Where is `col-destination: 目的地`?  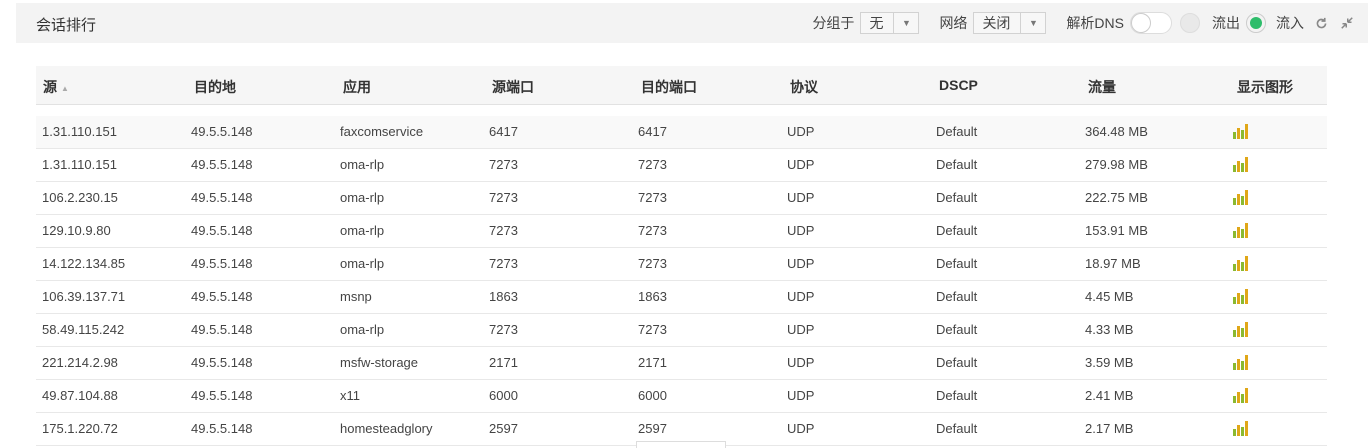 col-destination: 目的地 is located at coordinates (215, 87).